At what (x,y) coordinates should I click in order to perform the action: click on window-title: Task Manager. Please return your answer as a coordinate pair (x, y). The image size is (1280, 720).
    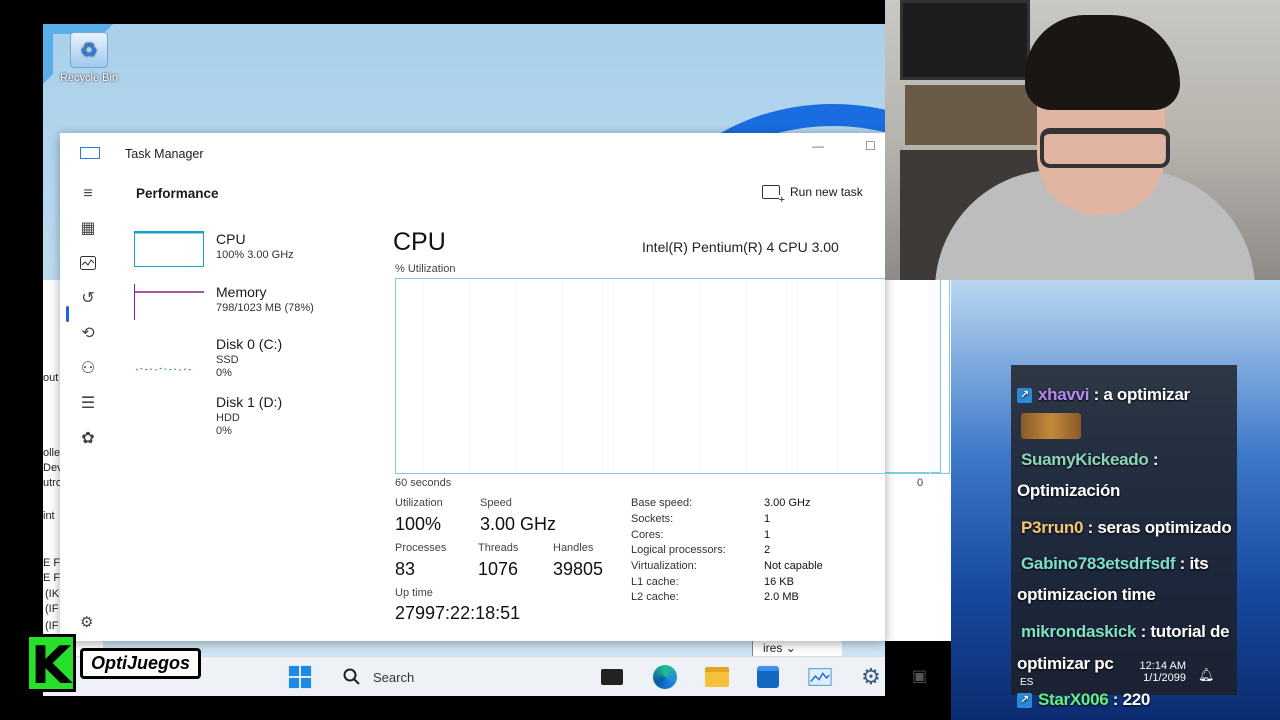
    Looking at the image, I should click on (164, 154).